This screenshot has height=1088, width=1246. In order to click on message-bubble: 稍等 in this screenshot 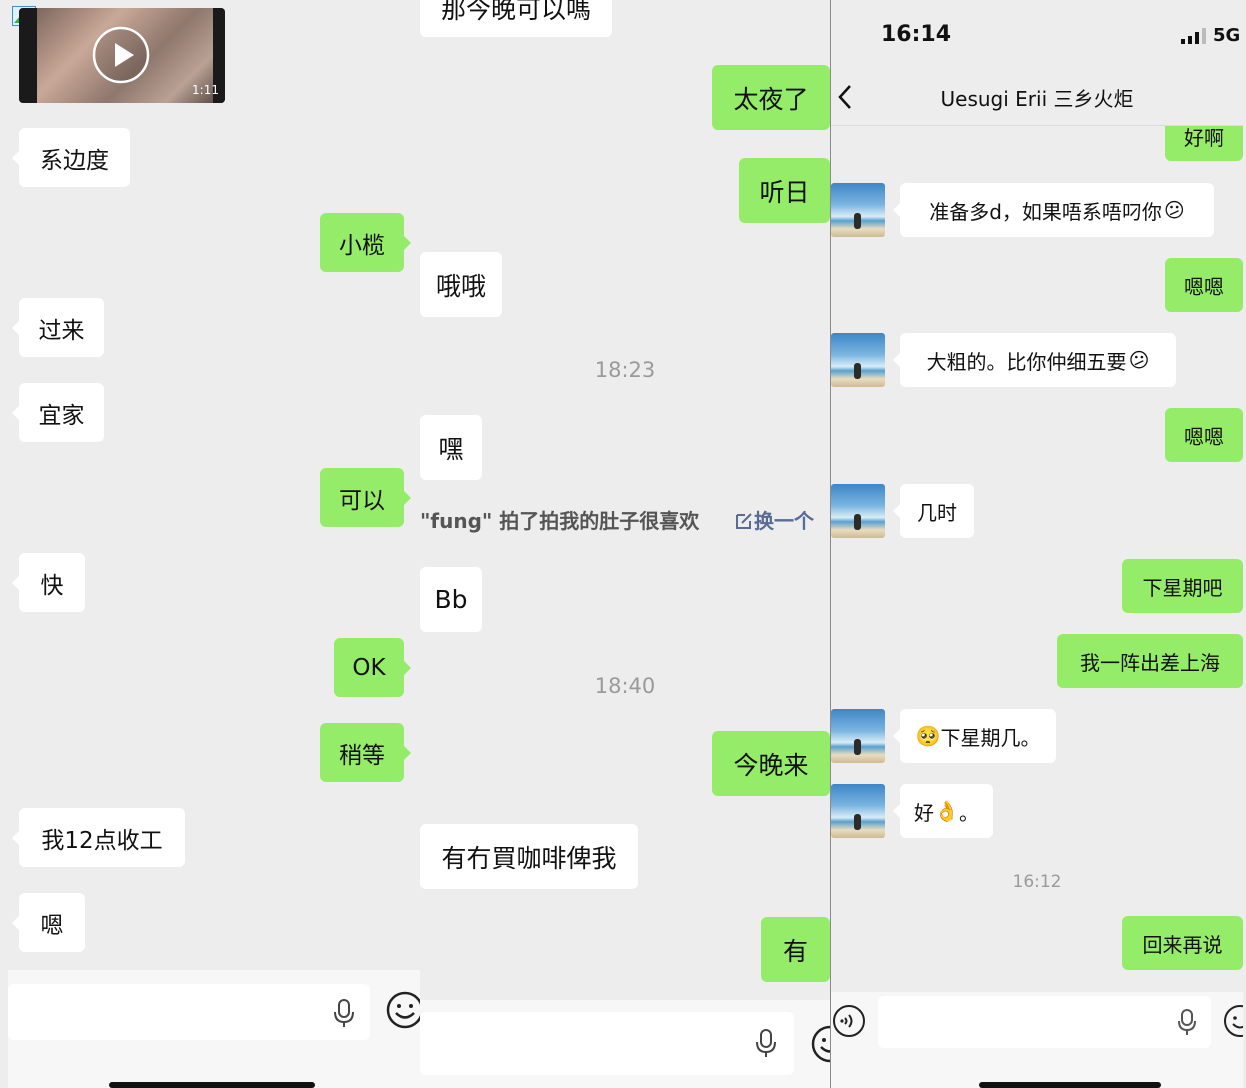, I will do `click(365, 752)`.